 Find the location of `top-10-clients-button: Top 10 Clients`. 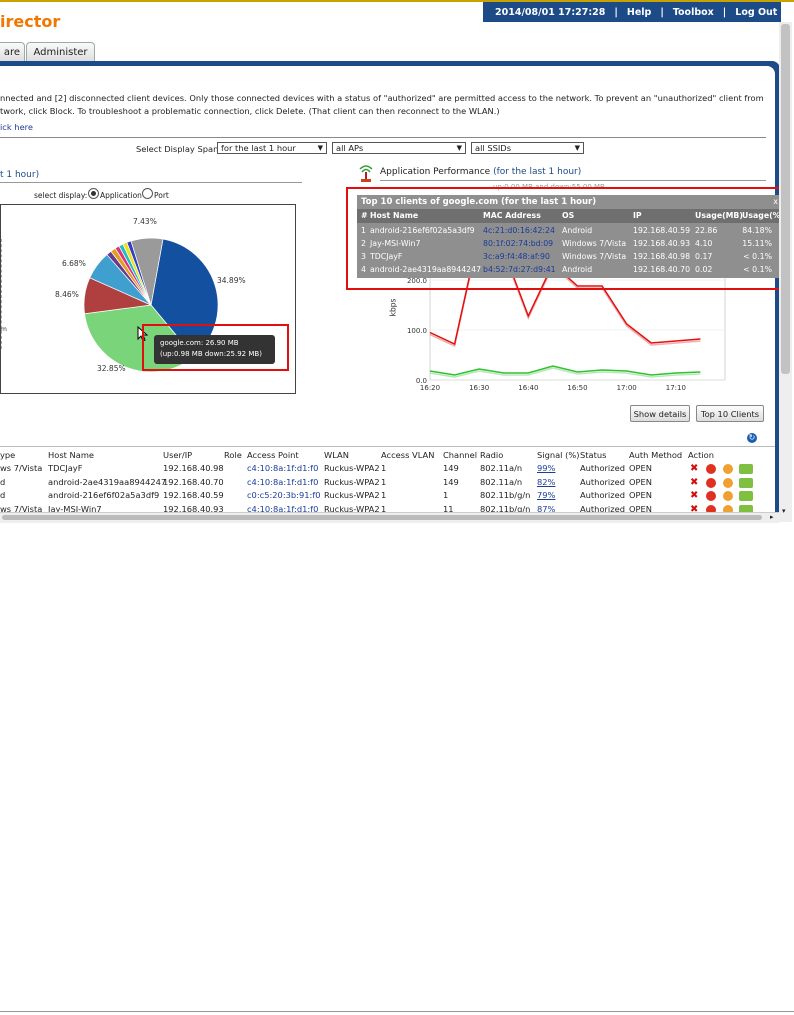

top-10-clients-button: Top 10 Clients is located at coordinates (730, 413).